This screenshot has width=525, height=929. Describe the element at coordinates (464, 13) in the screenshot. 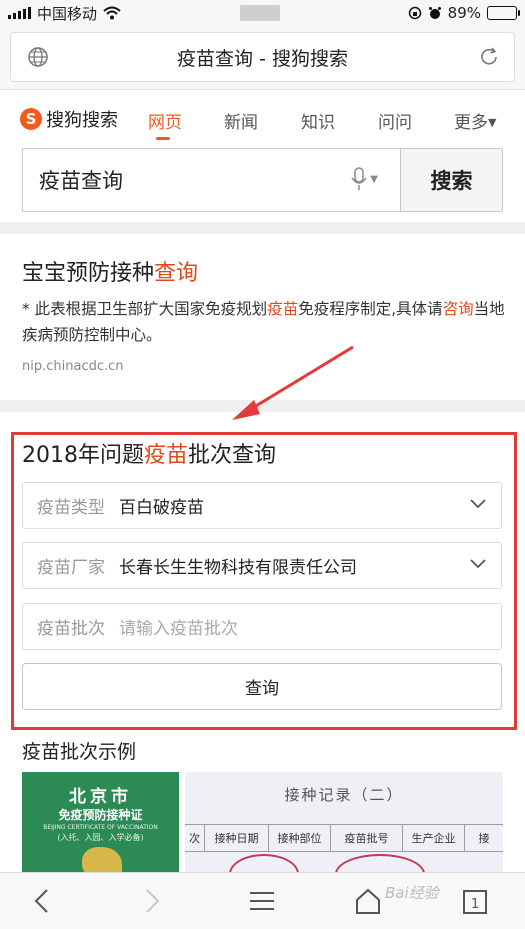

I see `battery-percent: 89%` at that location.